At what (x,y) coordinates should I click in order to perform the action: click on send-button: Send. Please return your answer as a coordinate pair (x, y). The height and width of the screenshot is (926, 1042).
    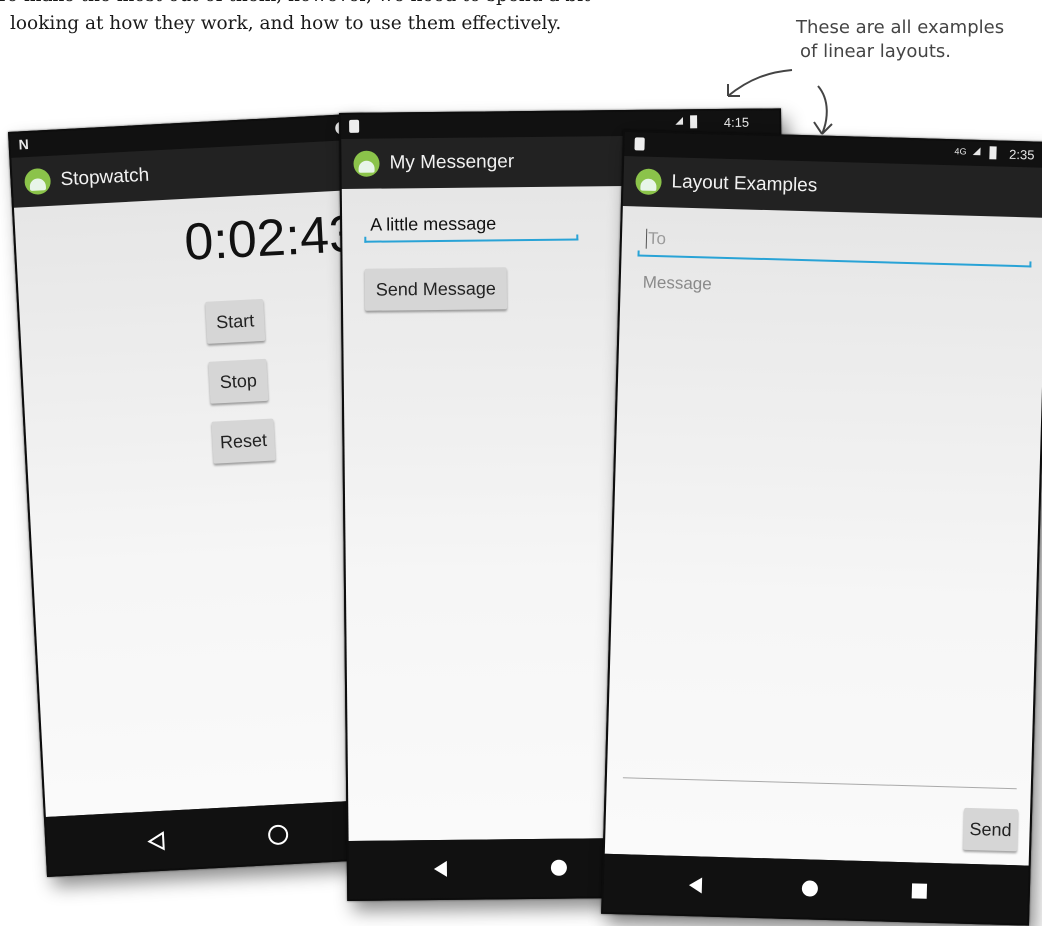
    Looking at the image, I should click on (991, 829).